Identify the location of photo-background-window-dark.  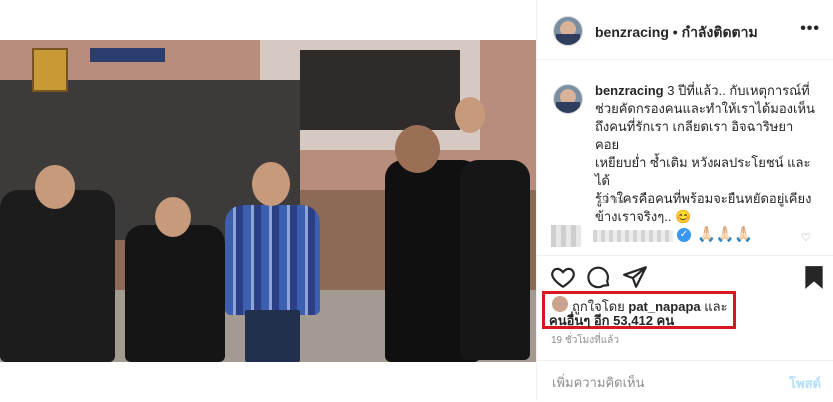
(380, 90).